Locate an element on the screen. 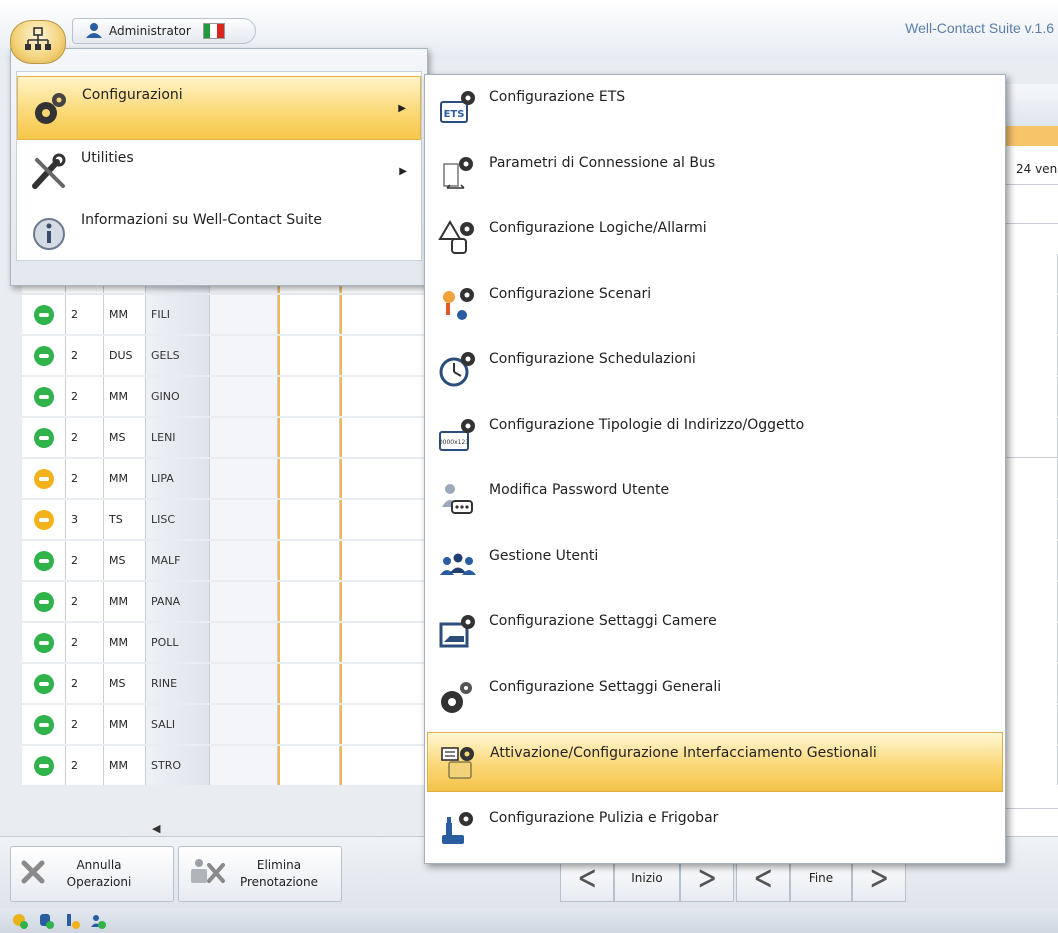 This screenshot has height=933, width=1058. room-type-cell: DUS is located at coordinates (125, 355).